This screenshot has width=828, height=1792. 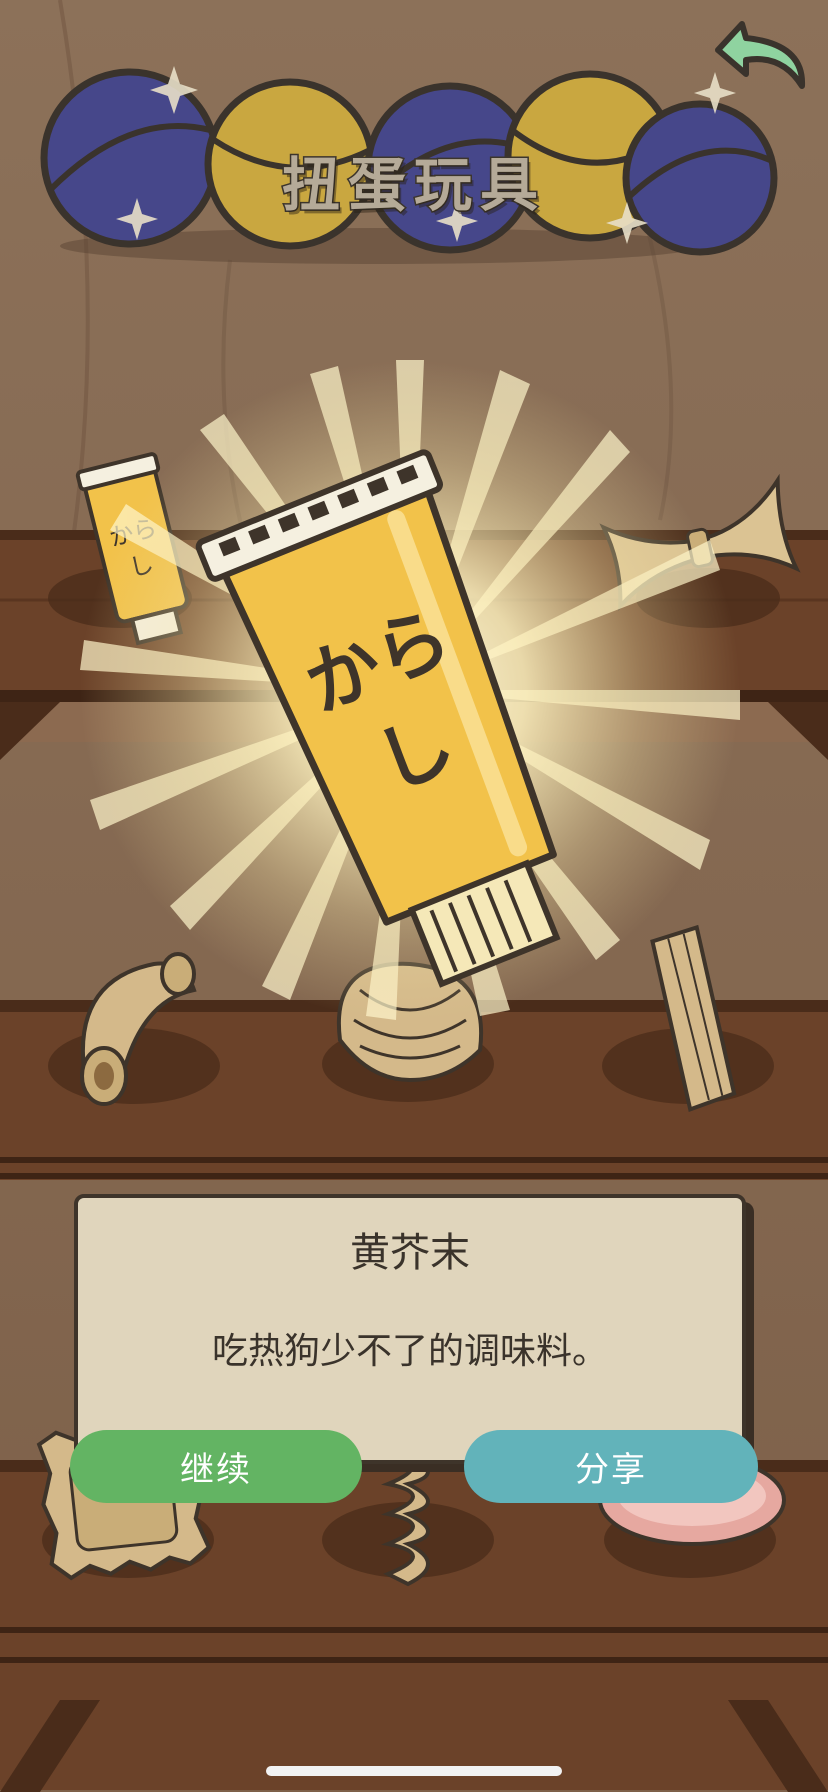 I want to click on back-arrow-icon, so click(x=760, y=55).